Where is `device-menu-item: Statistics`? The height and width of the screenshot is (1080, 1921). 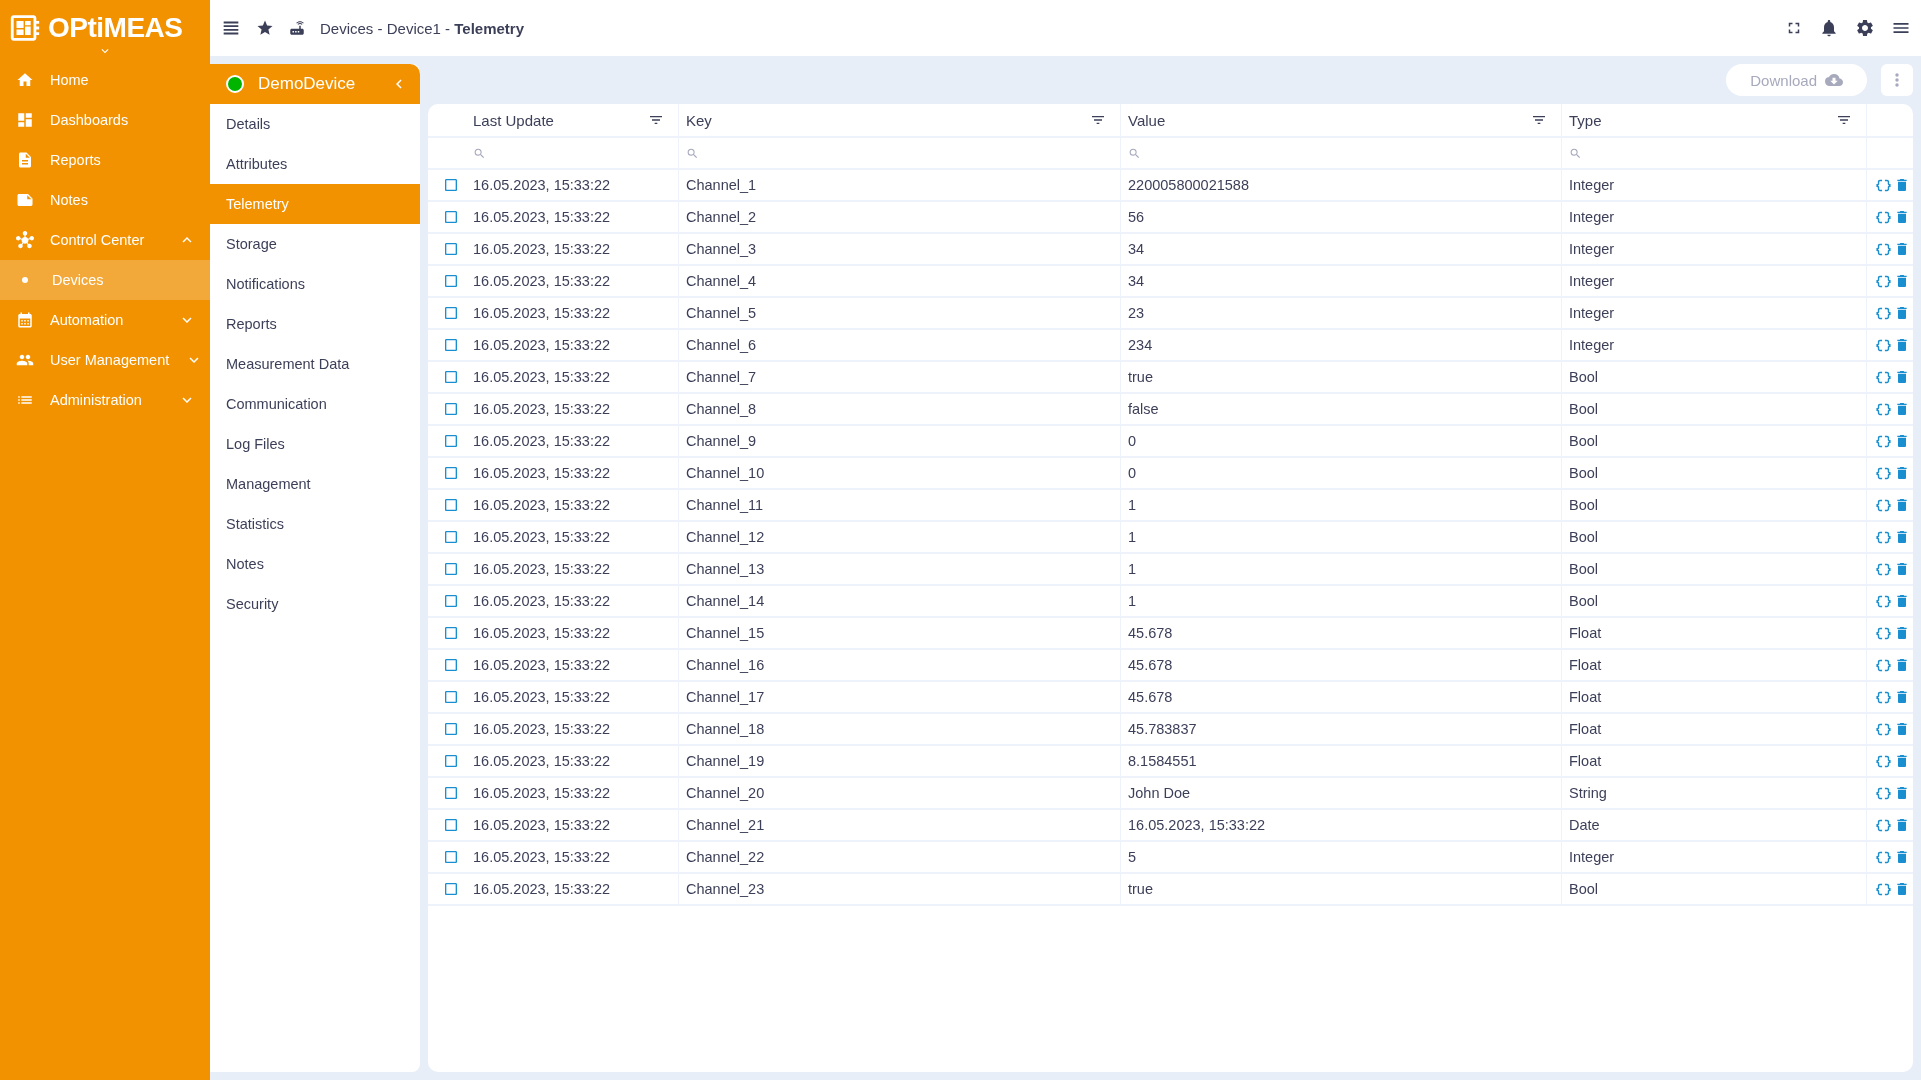
device-menu-item: Statistics is located at coordinates (315, 524).